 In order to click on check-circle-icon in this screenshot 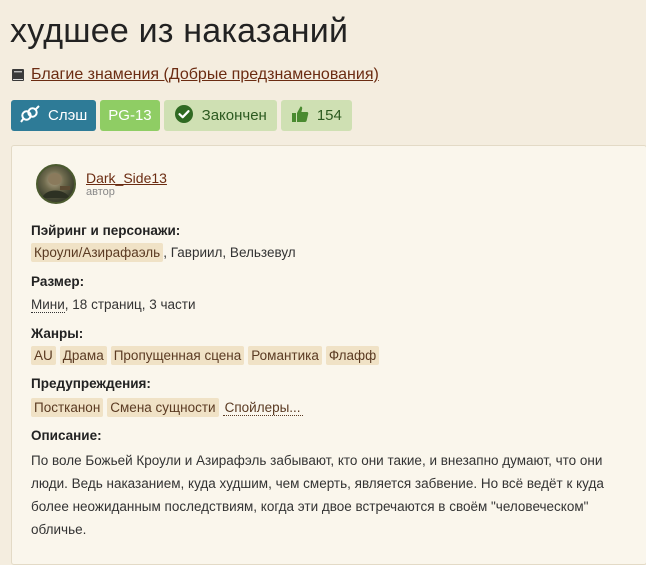, I will do `click(184, 116)`.